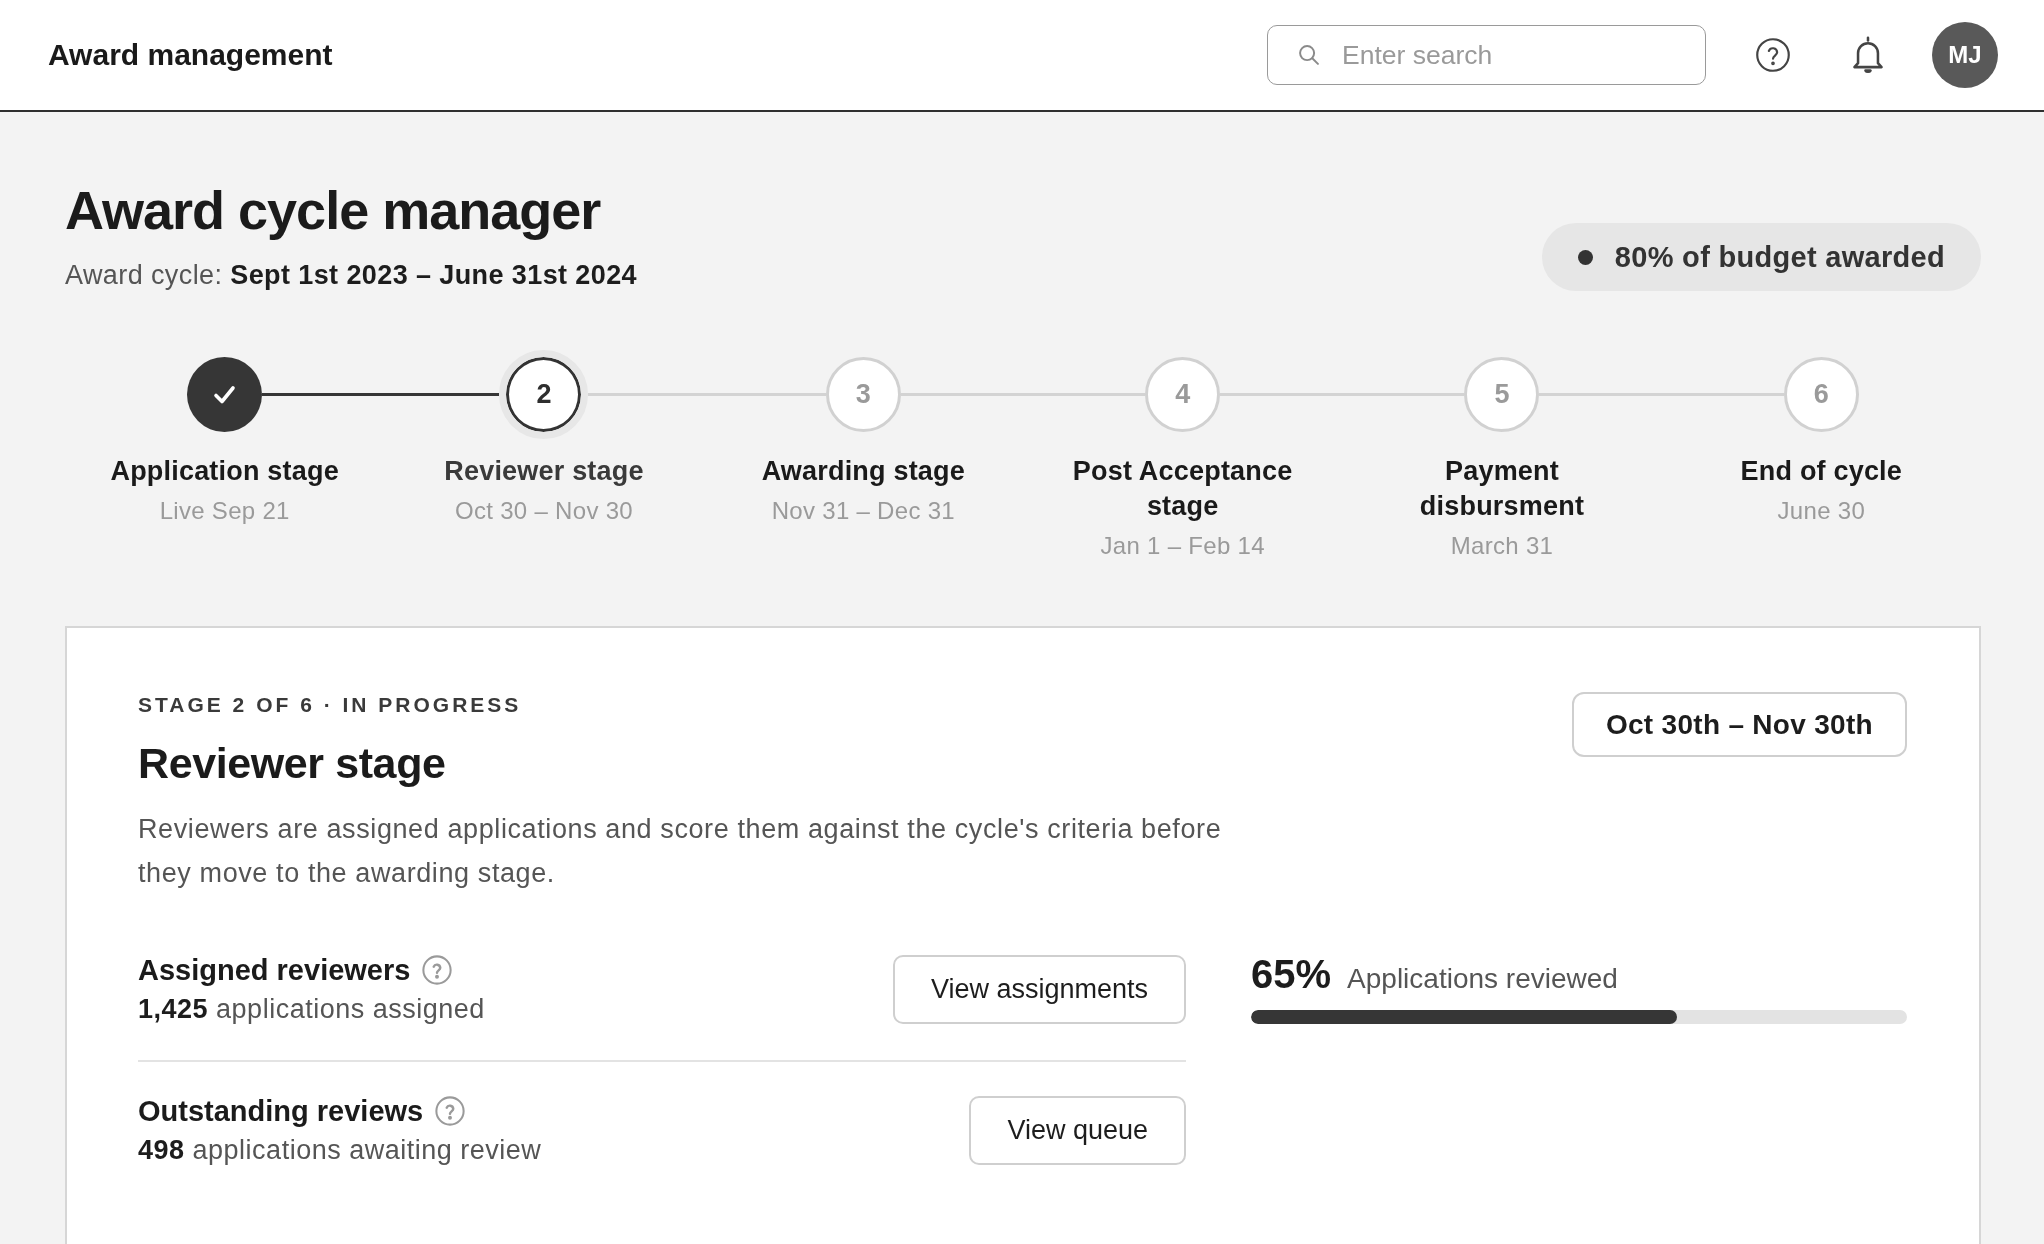  What do you see at coordinates (1773, 55) in the screenshot?
I see `help-icon` at bounding box center [1773, 55].